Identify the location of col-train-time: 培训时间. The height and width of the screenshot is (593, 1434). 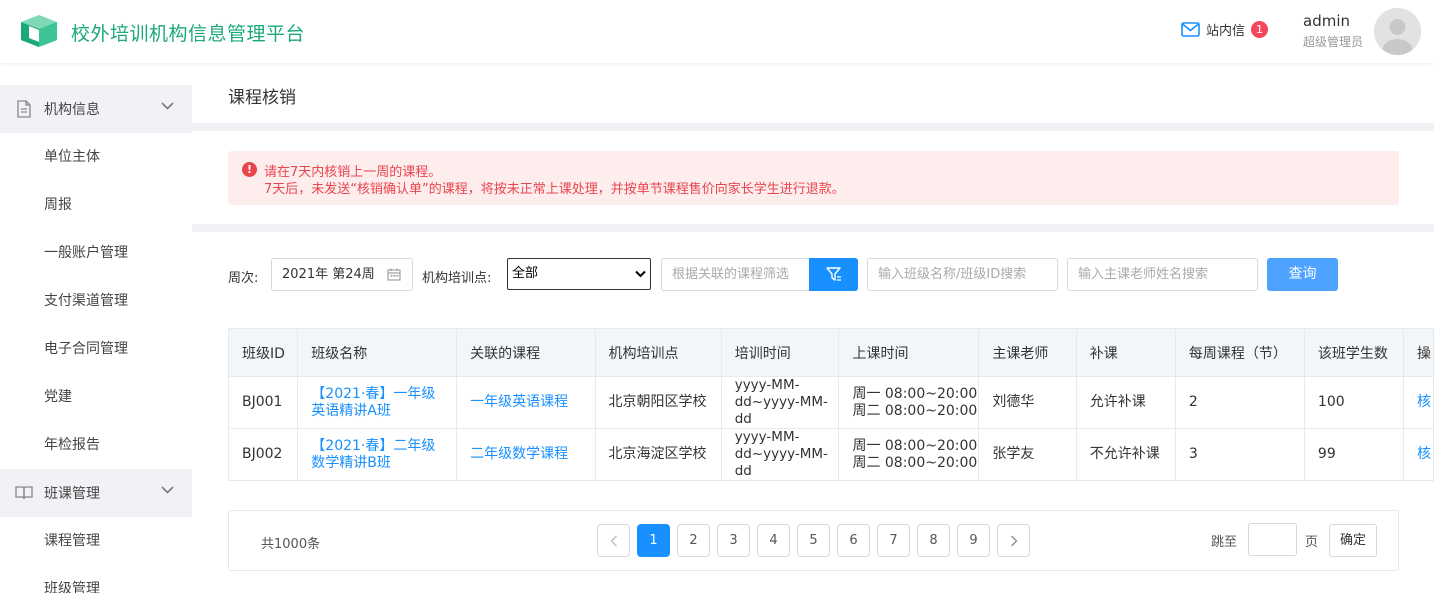
(780, 352).